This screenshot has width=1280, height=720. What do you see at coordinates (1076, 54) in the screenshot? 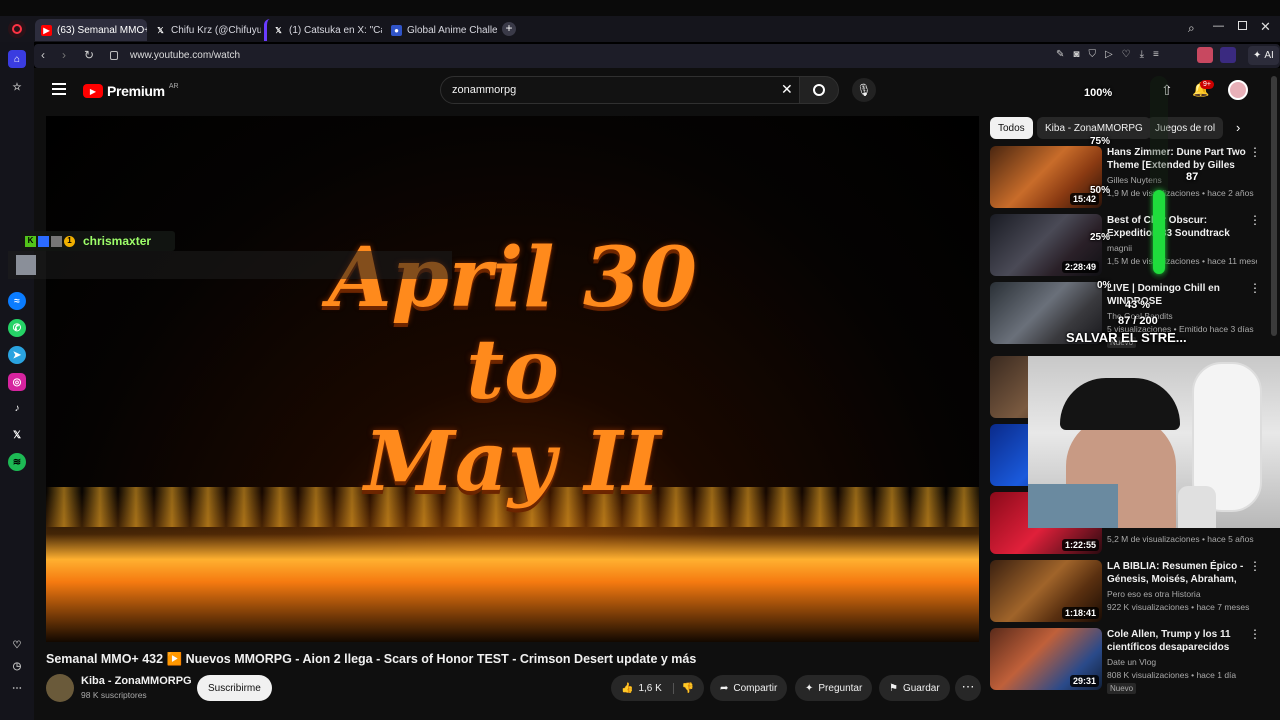
I see `camera-icon: ◙` at bounding box center [1076, 54].